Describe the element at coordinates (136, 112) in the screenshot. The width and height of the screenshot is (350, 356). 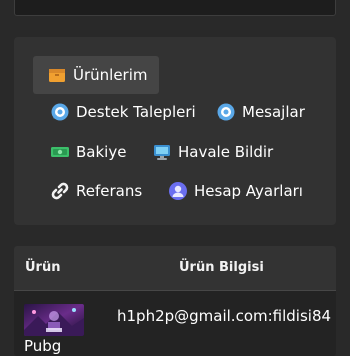
I see `menu-label-support-tickets: Destek Talepleri` at that location.